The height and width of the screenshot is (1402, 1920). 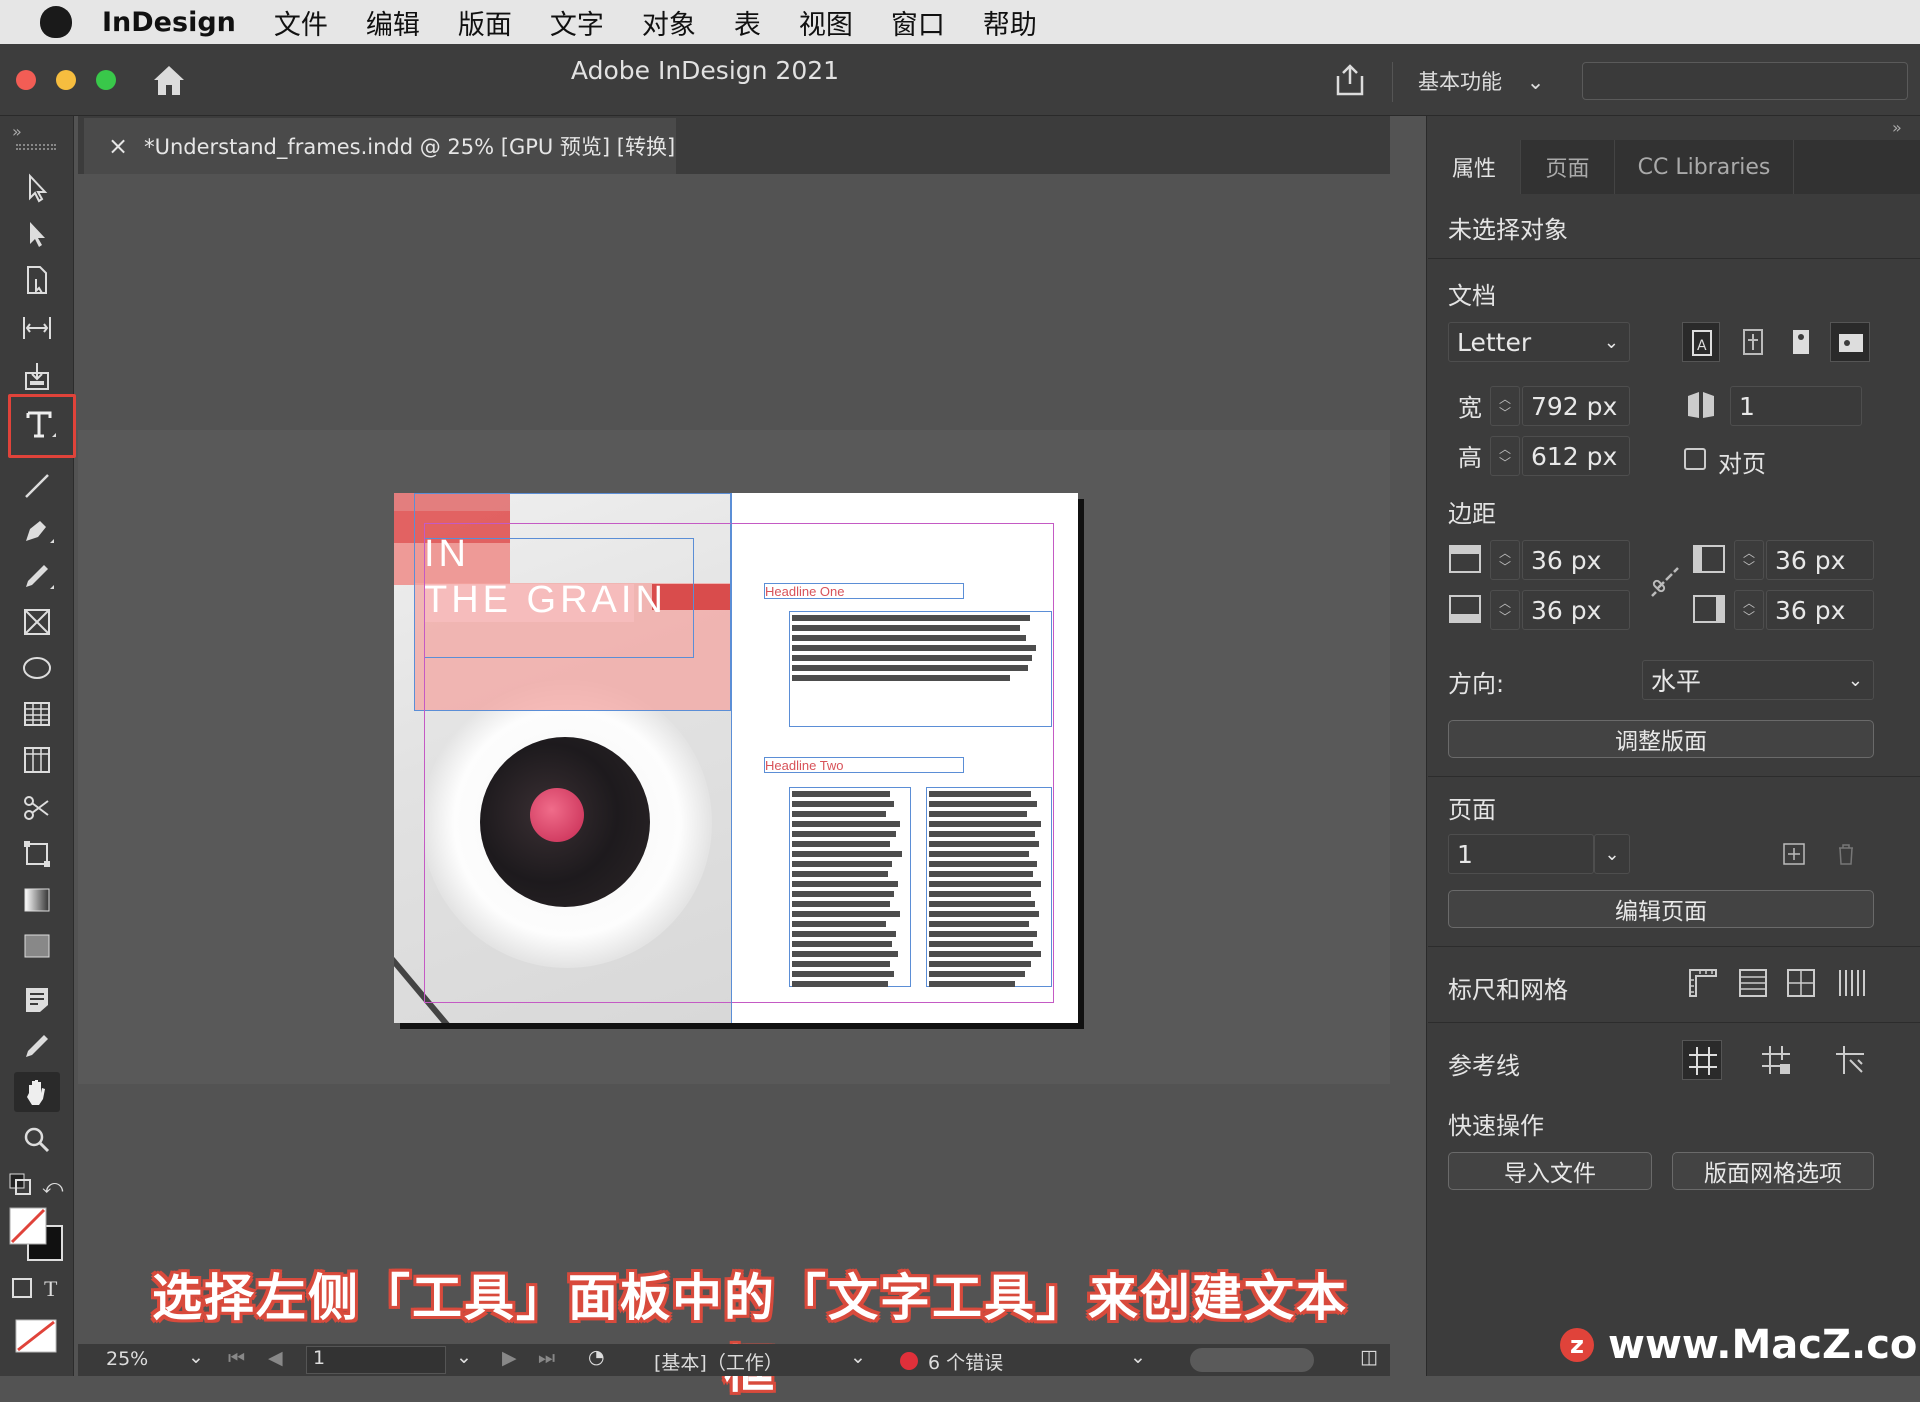 I want to click on menu-object: 对象, so click(x=669, y=22).